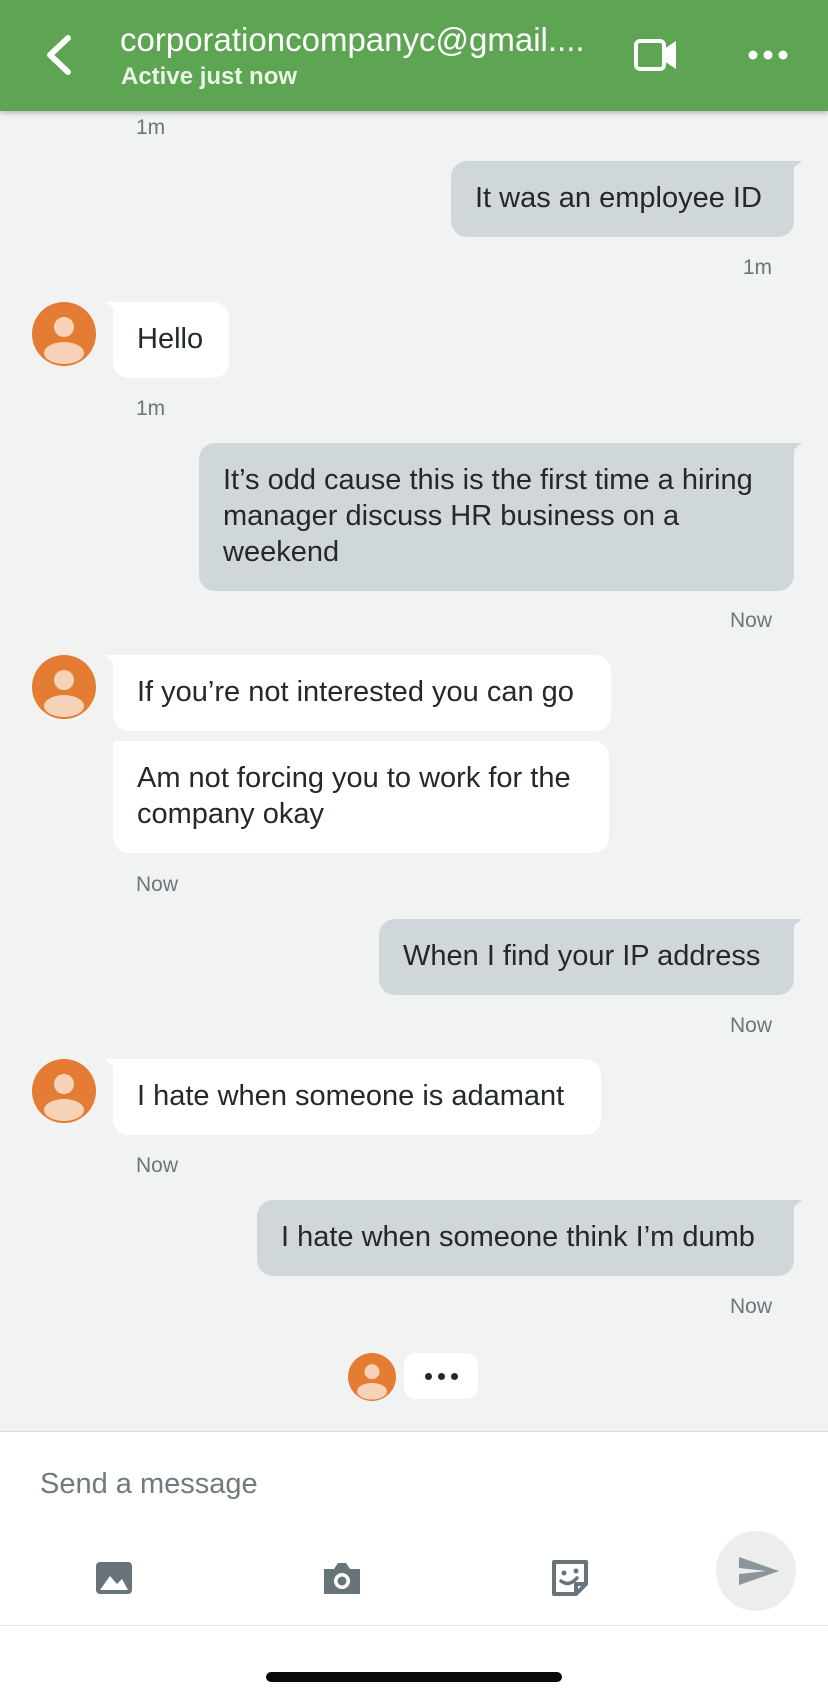 This screenshot has height=1696, width=828. I want to click on camera-icon, so click(342, 1578).